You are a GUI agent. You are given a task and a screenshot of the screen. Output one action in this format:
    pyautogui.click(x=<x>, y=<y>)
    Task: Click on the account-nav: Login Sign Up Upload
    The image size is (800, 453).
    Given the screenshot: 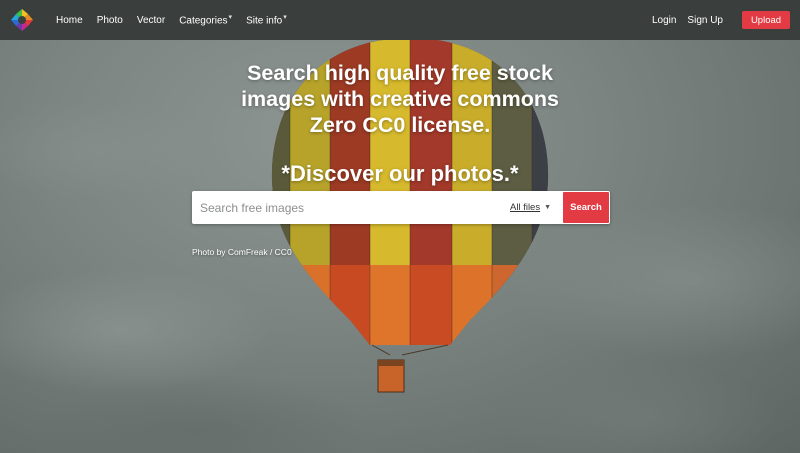 What is the action you would take?
    pyautogui.click(x=721, y=20)
    